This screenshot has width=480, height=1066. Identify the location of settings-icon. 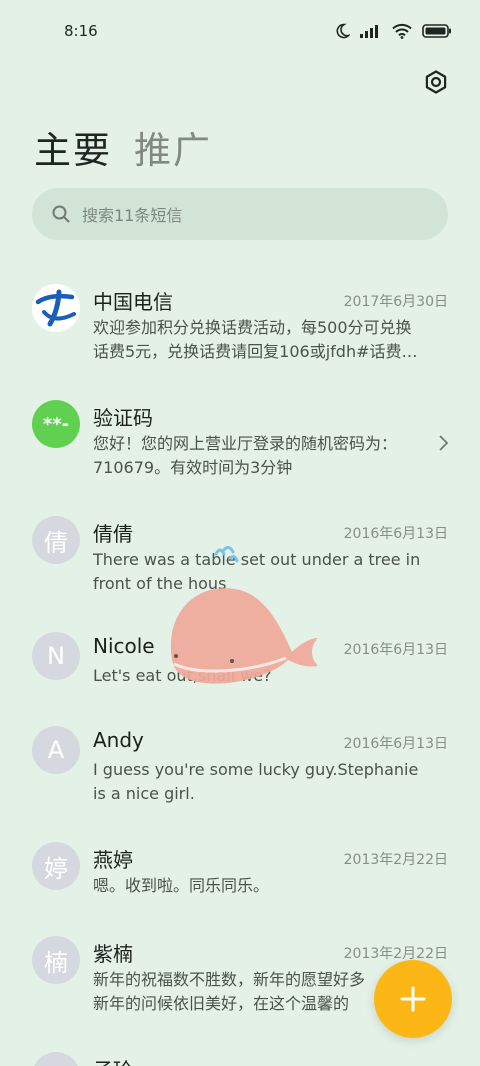
(436, 82).